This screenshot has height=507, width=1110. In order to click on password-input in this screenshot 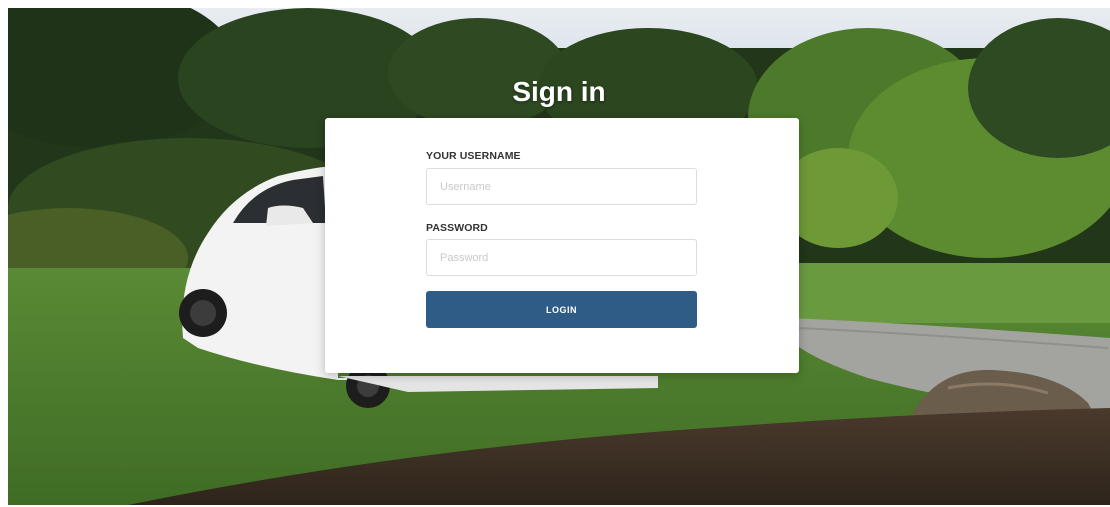, I will do `click(561, 257)`.